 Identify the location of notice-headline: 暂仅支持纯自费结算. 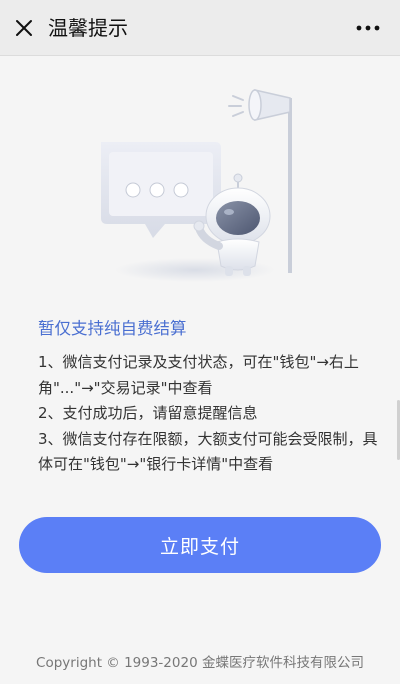
(112, 328).